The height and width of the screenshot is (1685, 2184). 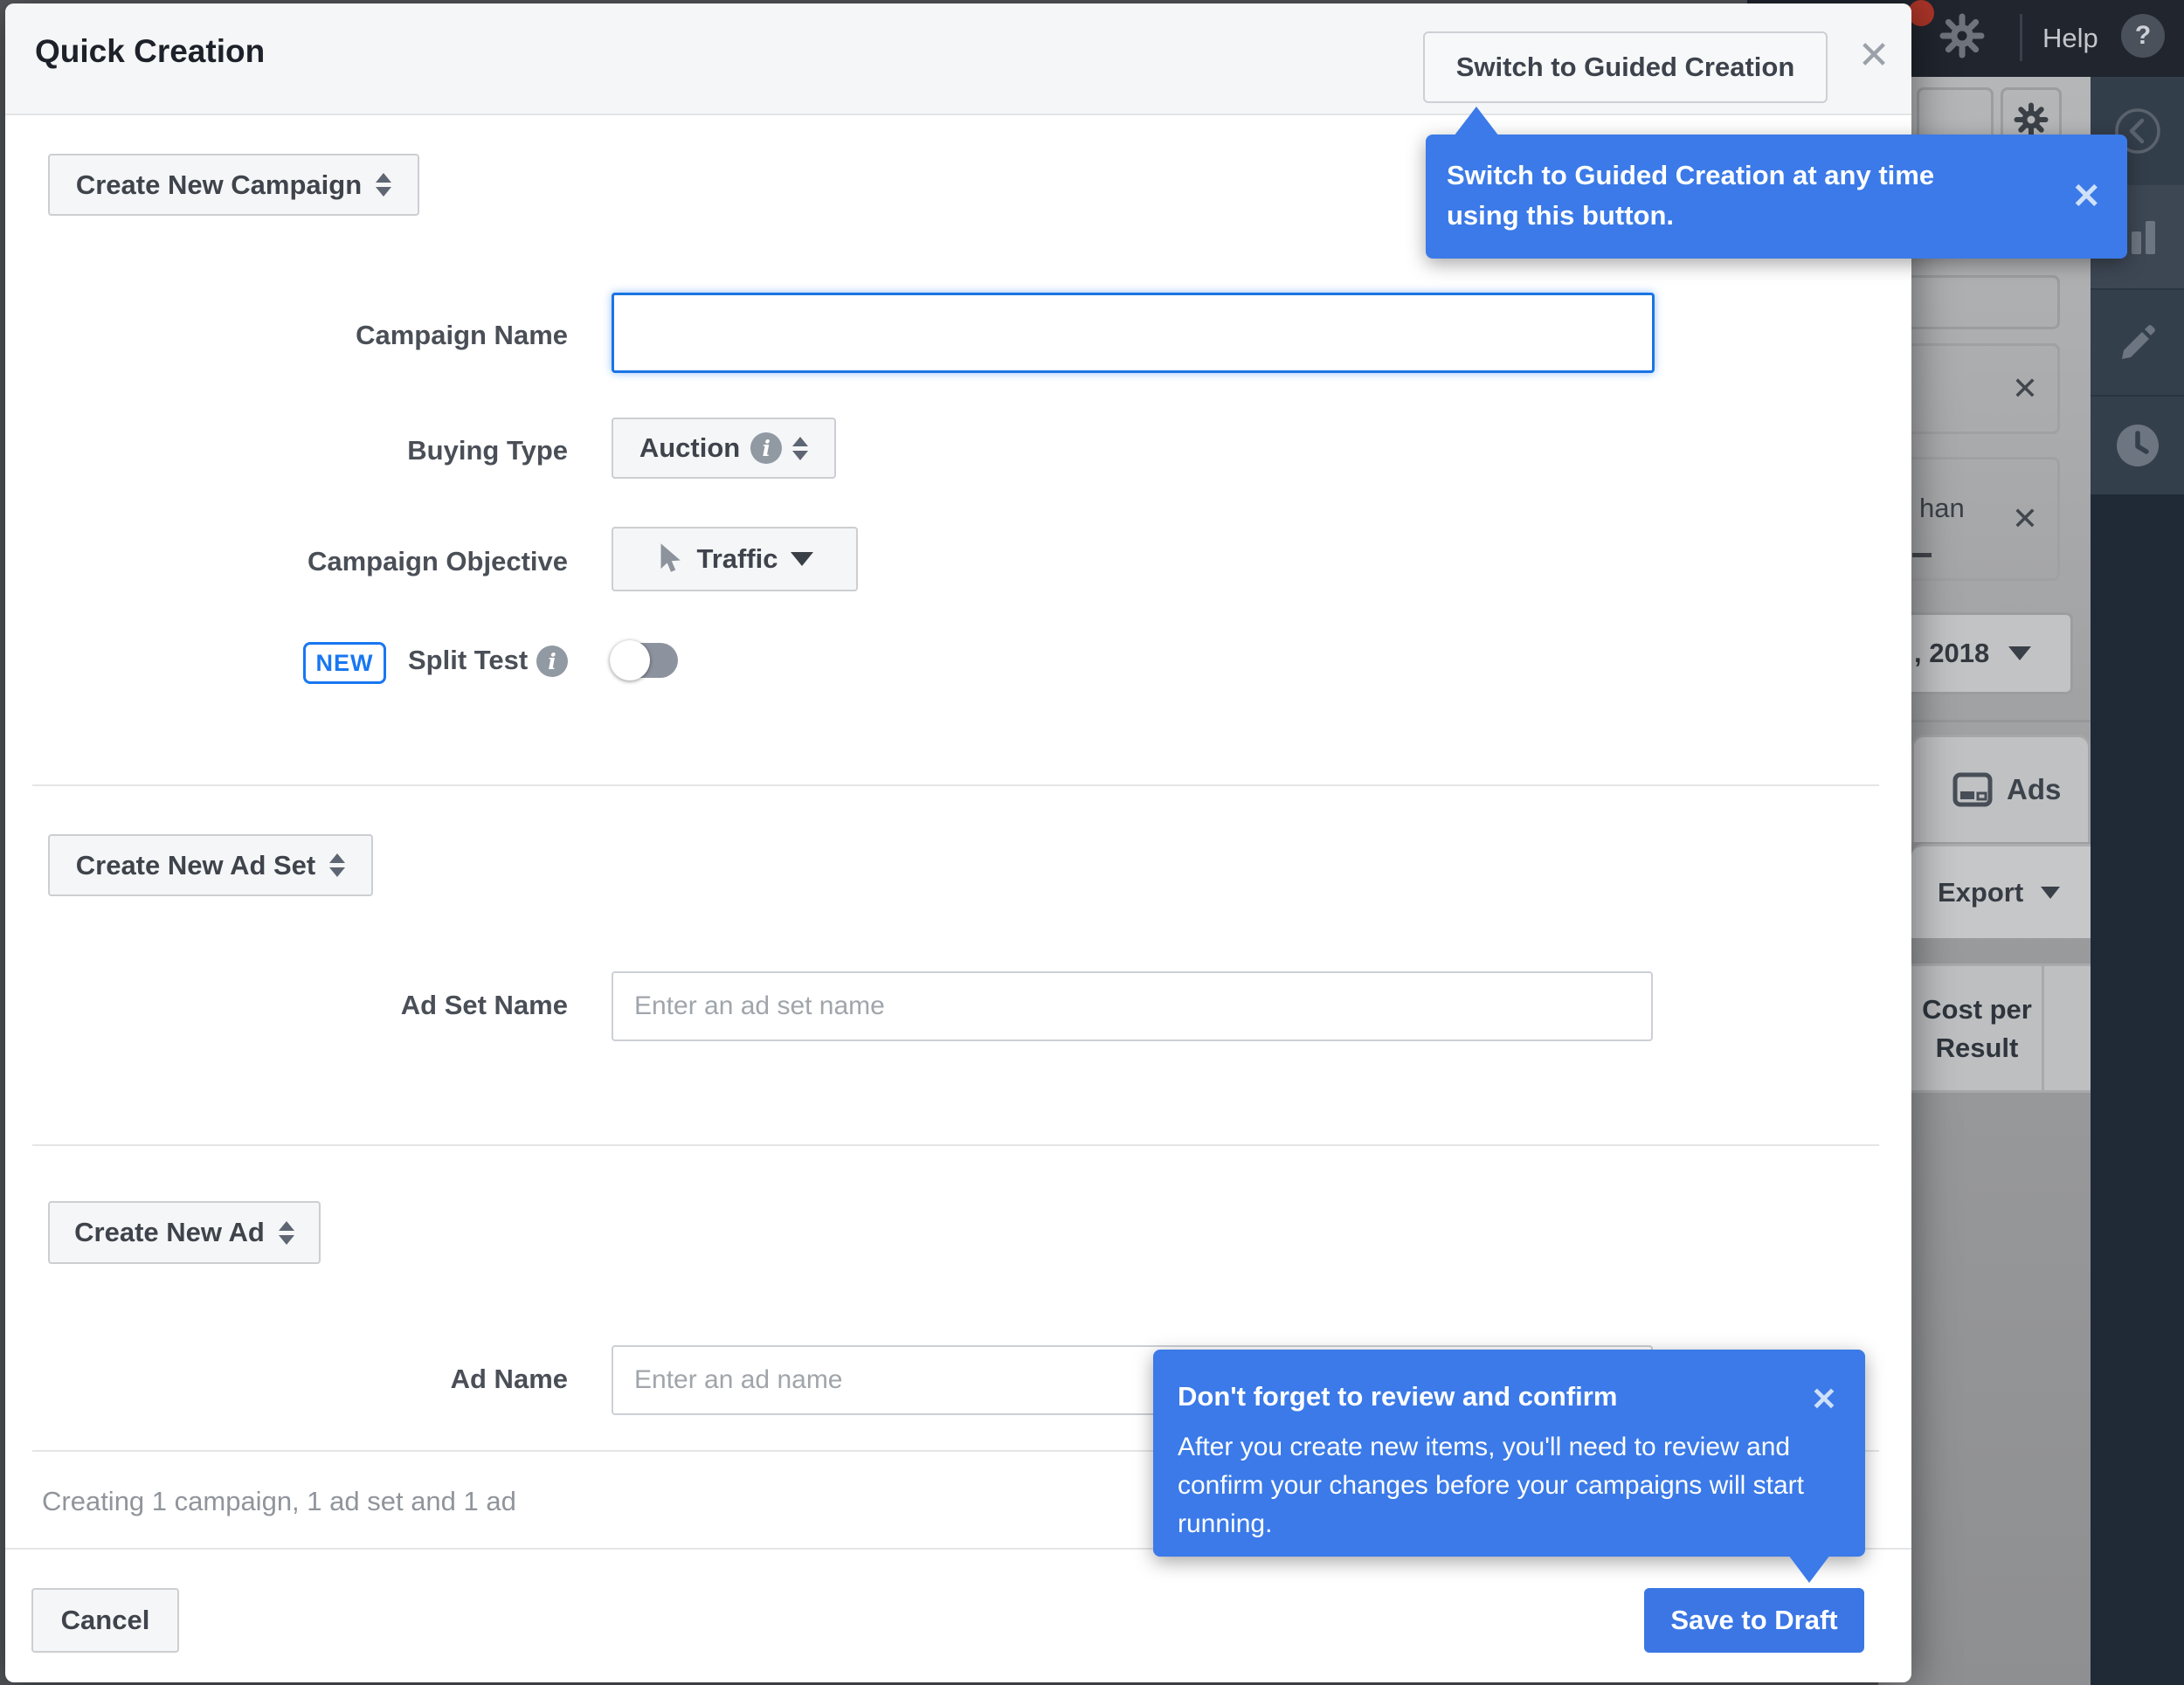 I want to click on campaign-objective-selector: Traffic, so click(x=735, y=559).